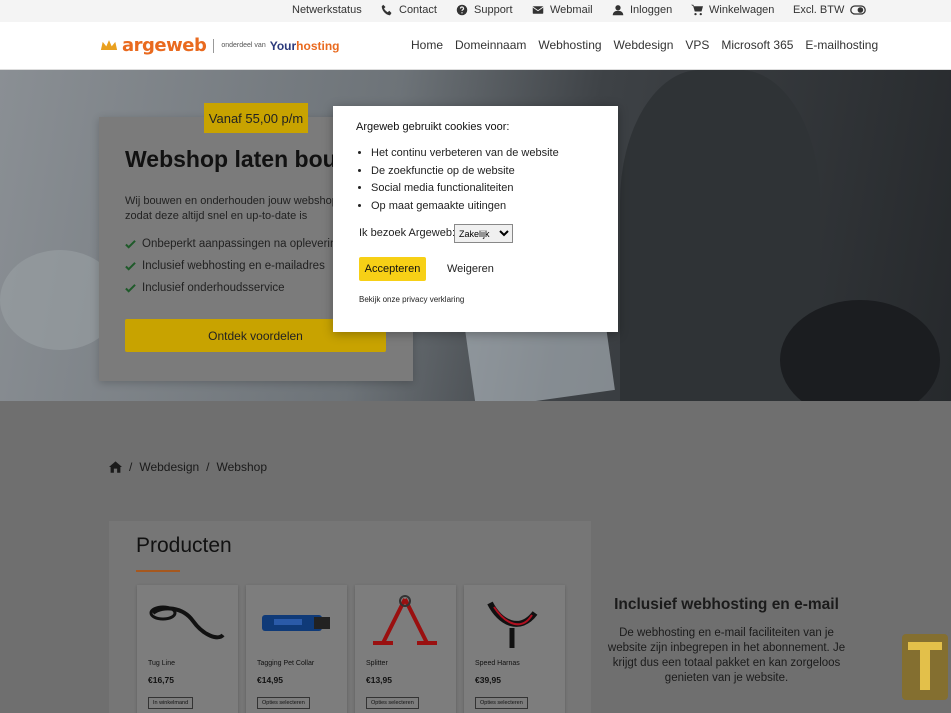  Describe the element at coordinates (161, 663) in the screenshot. I see `product-name: Tug Line` at that location.